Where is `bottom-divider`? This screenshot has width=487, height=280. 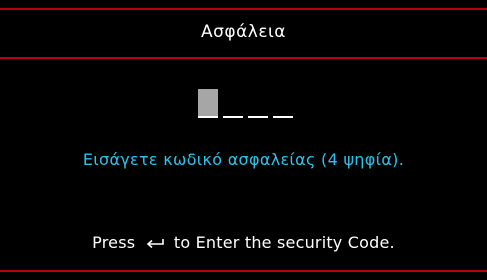 bottom-divider is located at coordinates (243, 271).